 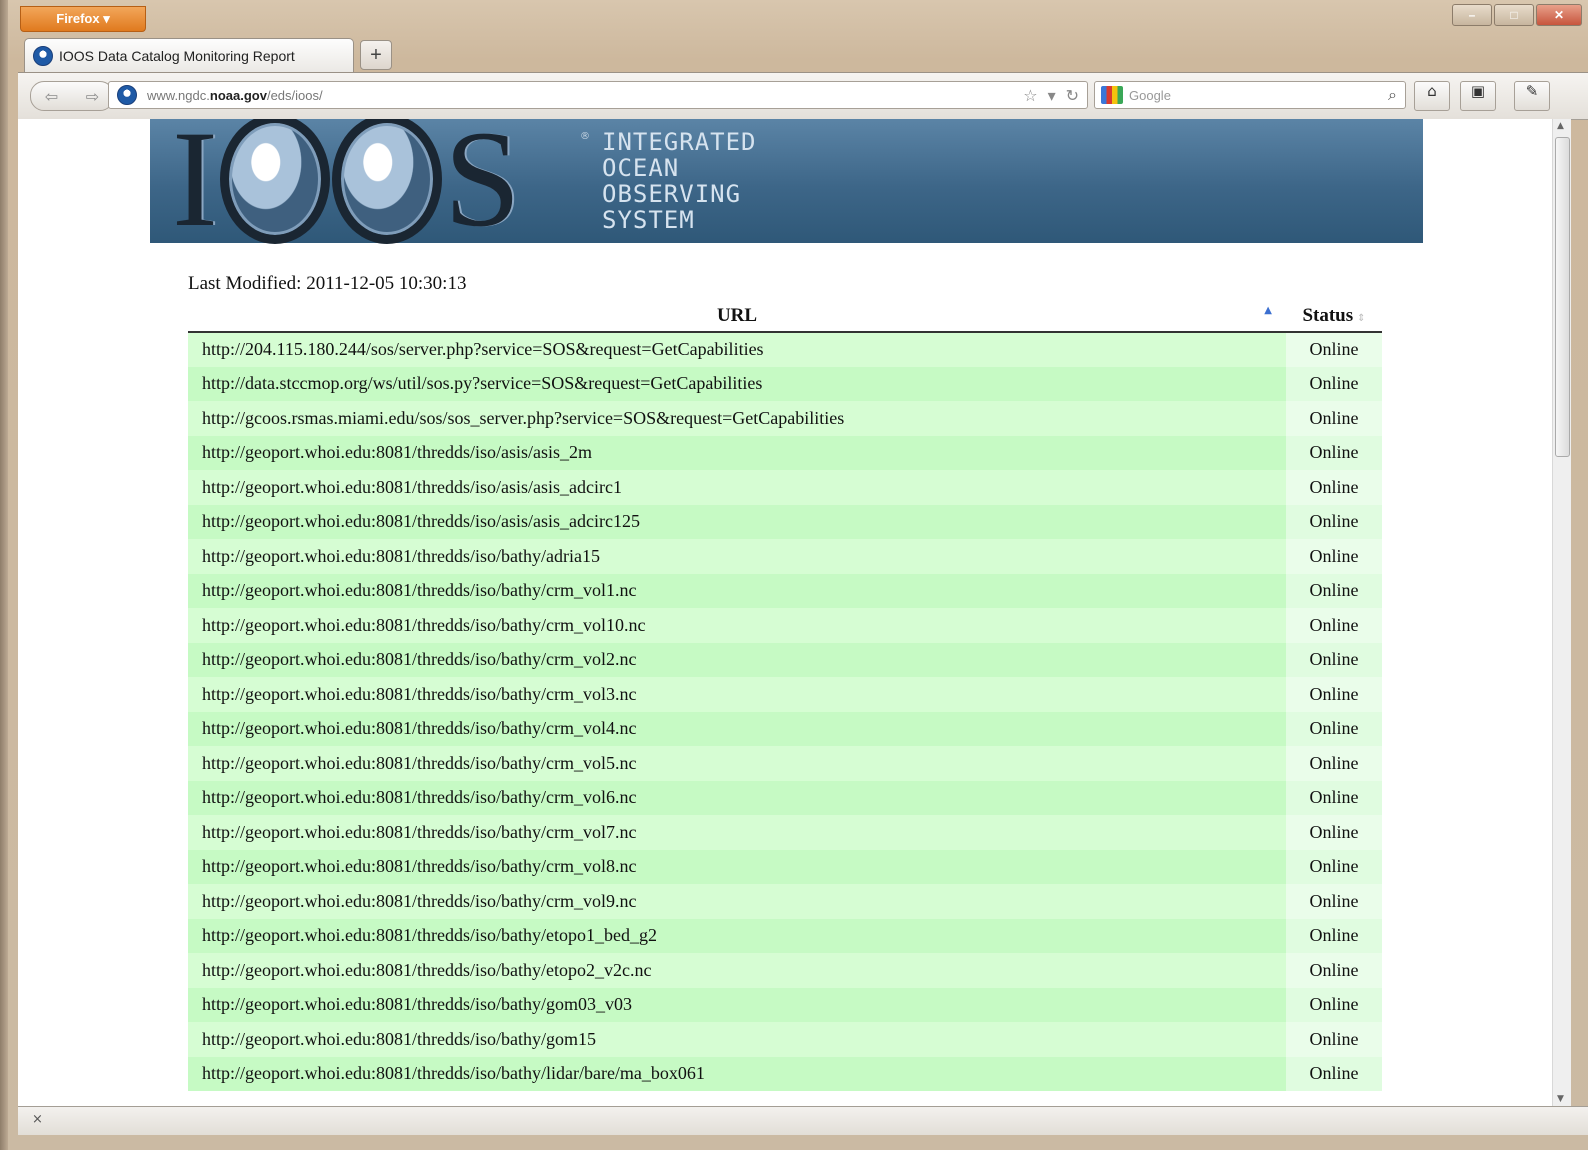 What do you see at coordinates (327, 283) in the screenshot?
I see `last-modified: Last Modified: 2011-12-05 10:30:13` at bounding box center [327, 283].